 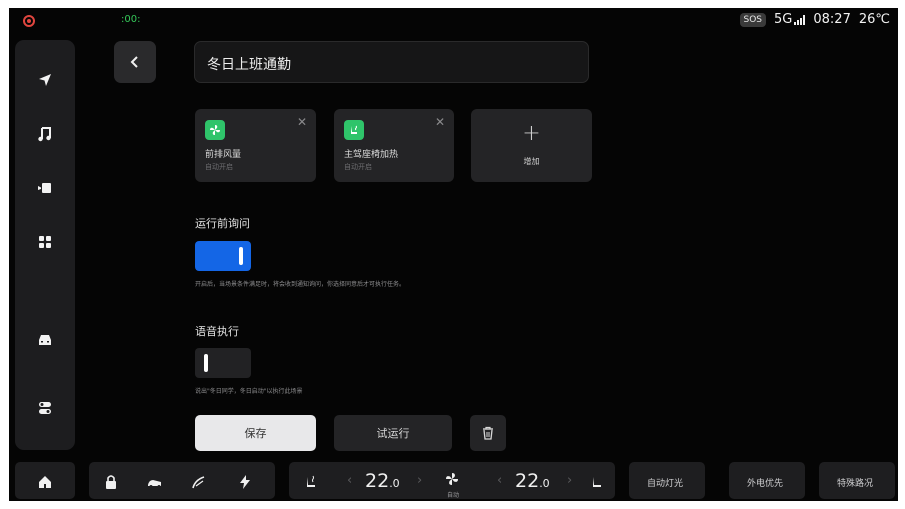 I want to click on confirm-before-run-title: 运行前询问, so click(x=222, y=223).